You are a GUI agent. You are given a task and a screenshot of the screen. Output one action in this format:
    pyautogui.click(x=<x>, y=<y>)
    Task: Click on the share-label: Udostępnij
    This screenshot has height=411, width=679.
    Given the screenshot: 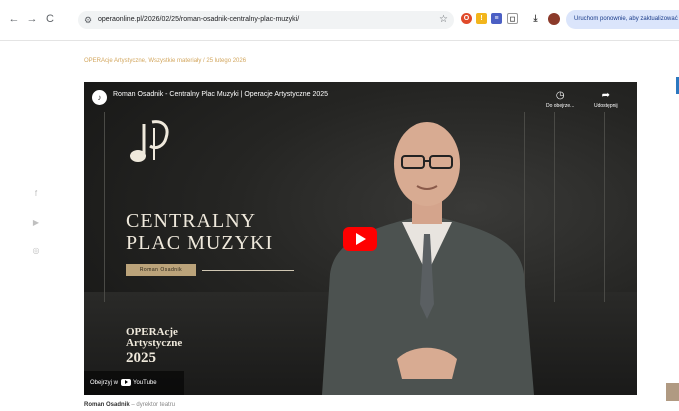 What is the action you would take?
    pyautogui.click(x=606, y=106)
    